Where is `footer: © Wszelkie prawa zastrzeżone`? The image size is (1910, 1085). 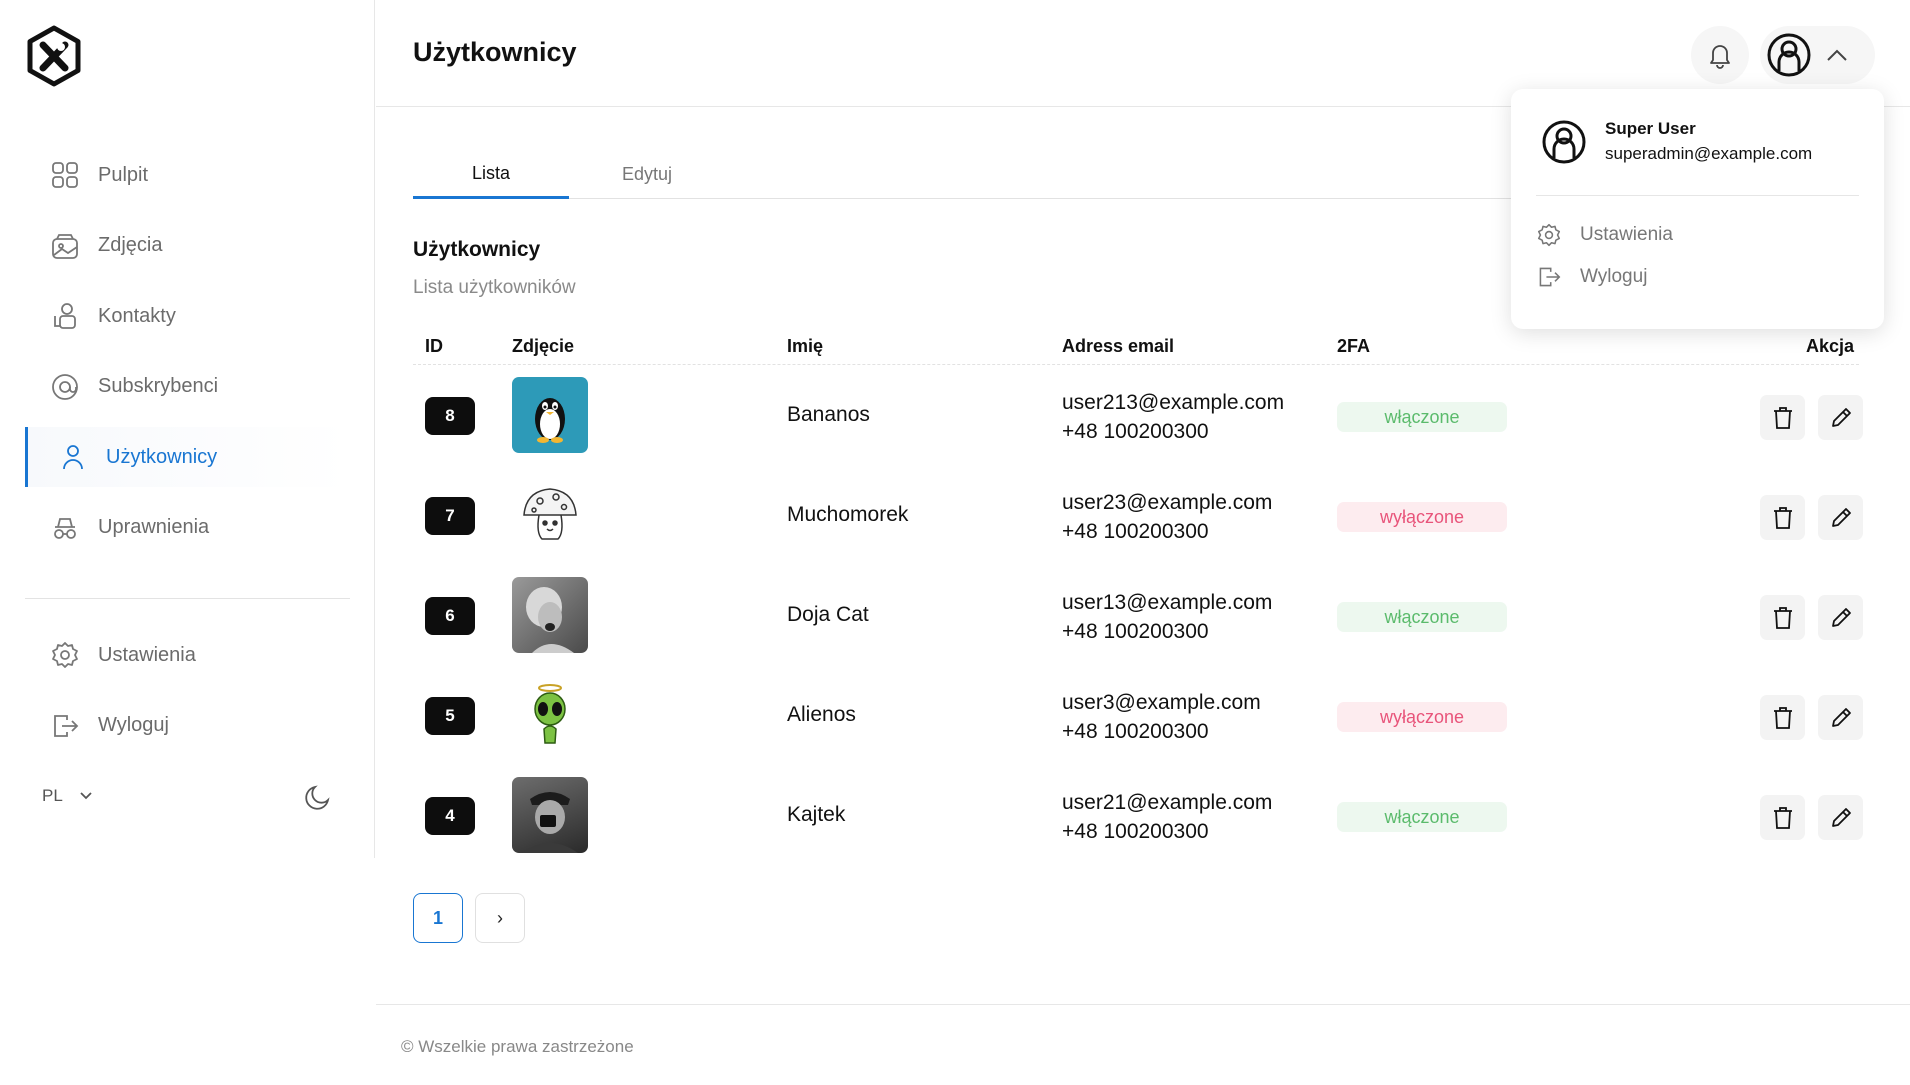
footer: © Wszelkie prawa zastrzeżone is located at coordinates (1143, 1044).